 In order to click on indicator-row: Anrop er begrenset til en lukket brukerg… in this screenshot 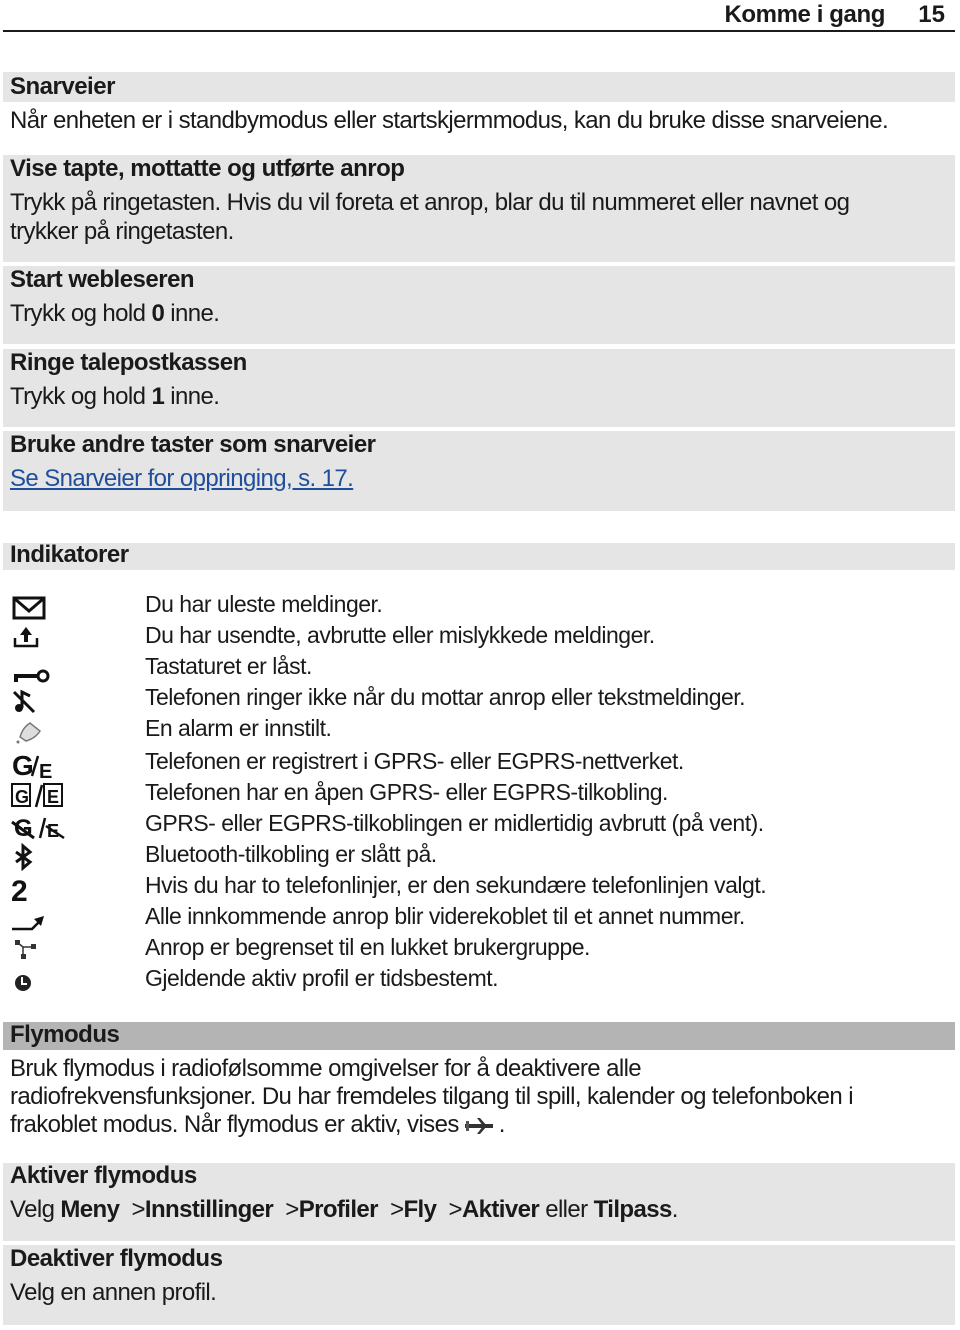, I will do `click(480, 949)`.